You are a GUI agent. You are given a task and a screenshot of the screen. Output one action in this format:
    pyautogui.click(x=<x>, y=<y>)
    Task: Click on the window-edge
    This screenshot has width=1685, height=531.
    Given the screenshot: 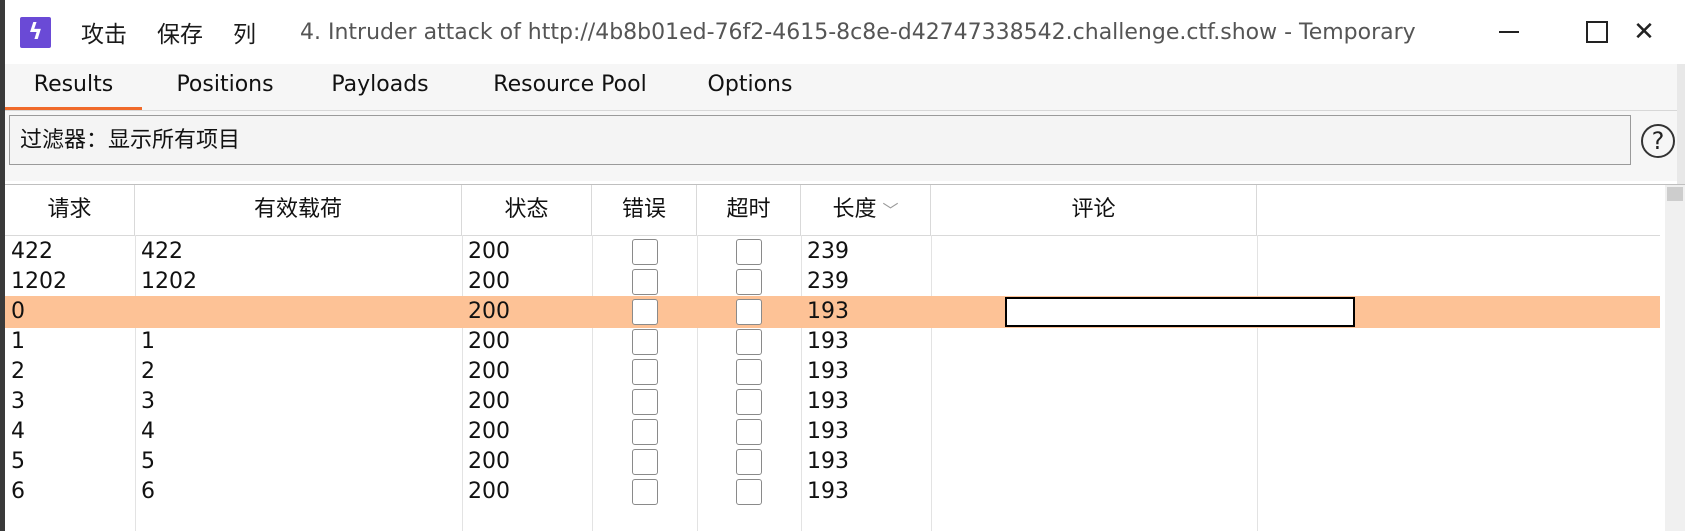 What is the action you would take?
    pyautogui.click(x=1681, y=124)
    